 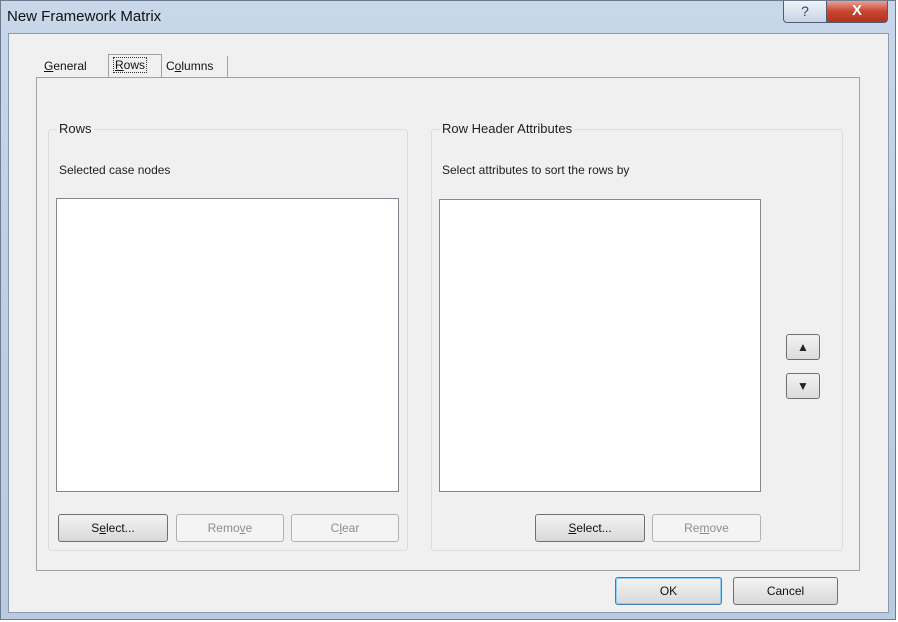 I want to click on rows-select-mnemonic: e, so click(x=102, y=528).